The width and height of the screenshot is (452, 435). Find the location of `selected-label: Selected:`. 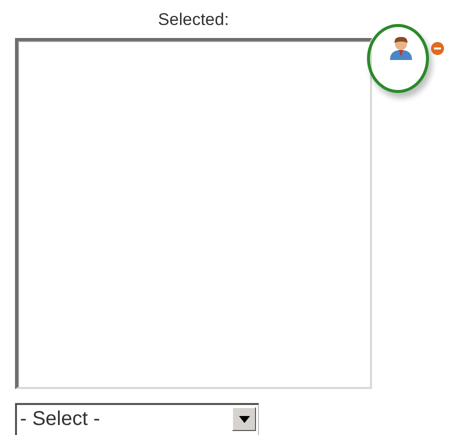

selected-label: Selected: is located at coordinates (193, 20).